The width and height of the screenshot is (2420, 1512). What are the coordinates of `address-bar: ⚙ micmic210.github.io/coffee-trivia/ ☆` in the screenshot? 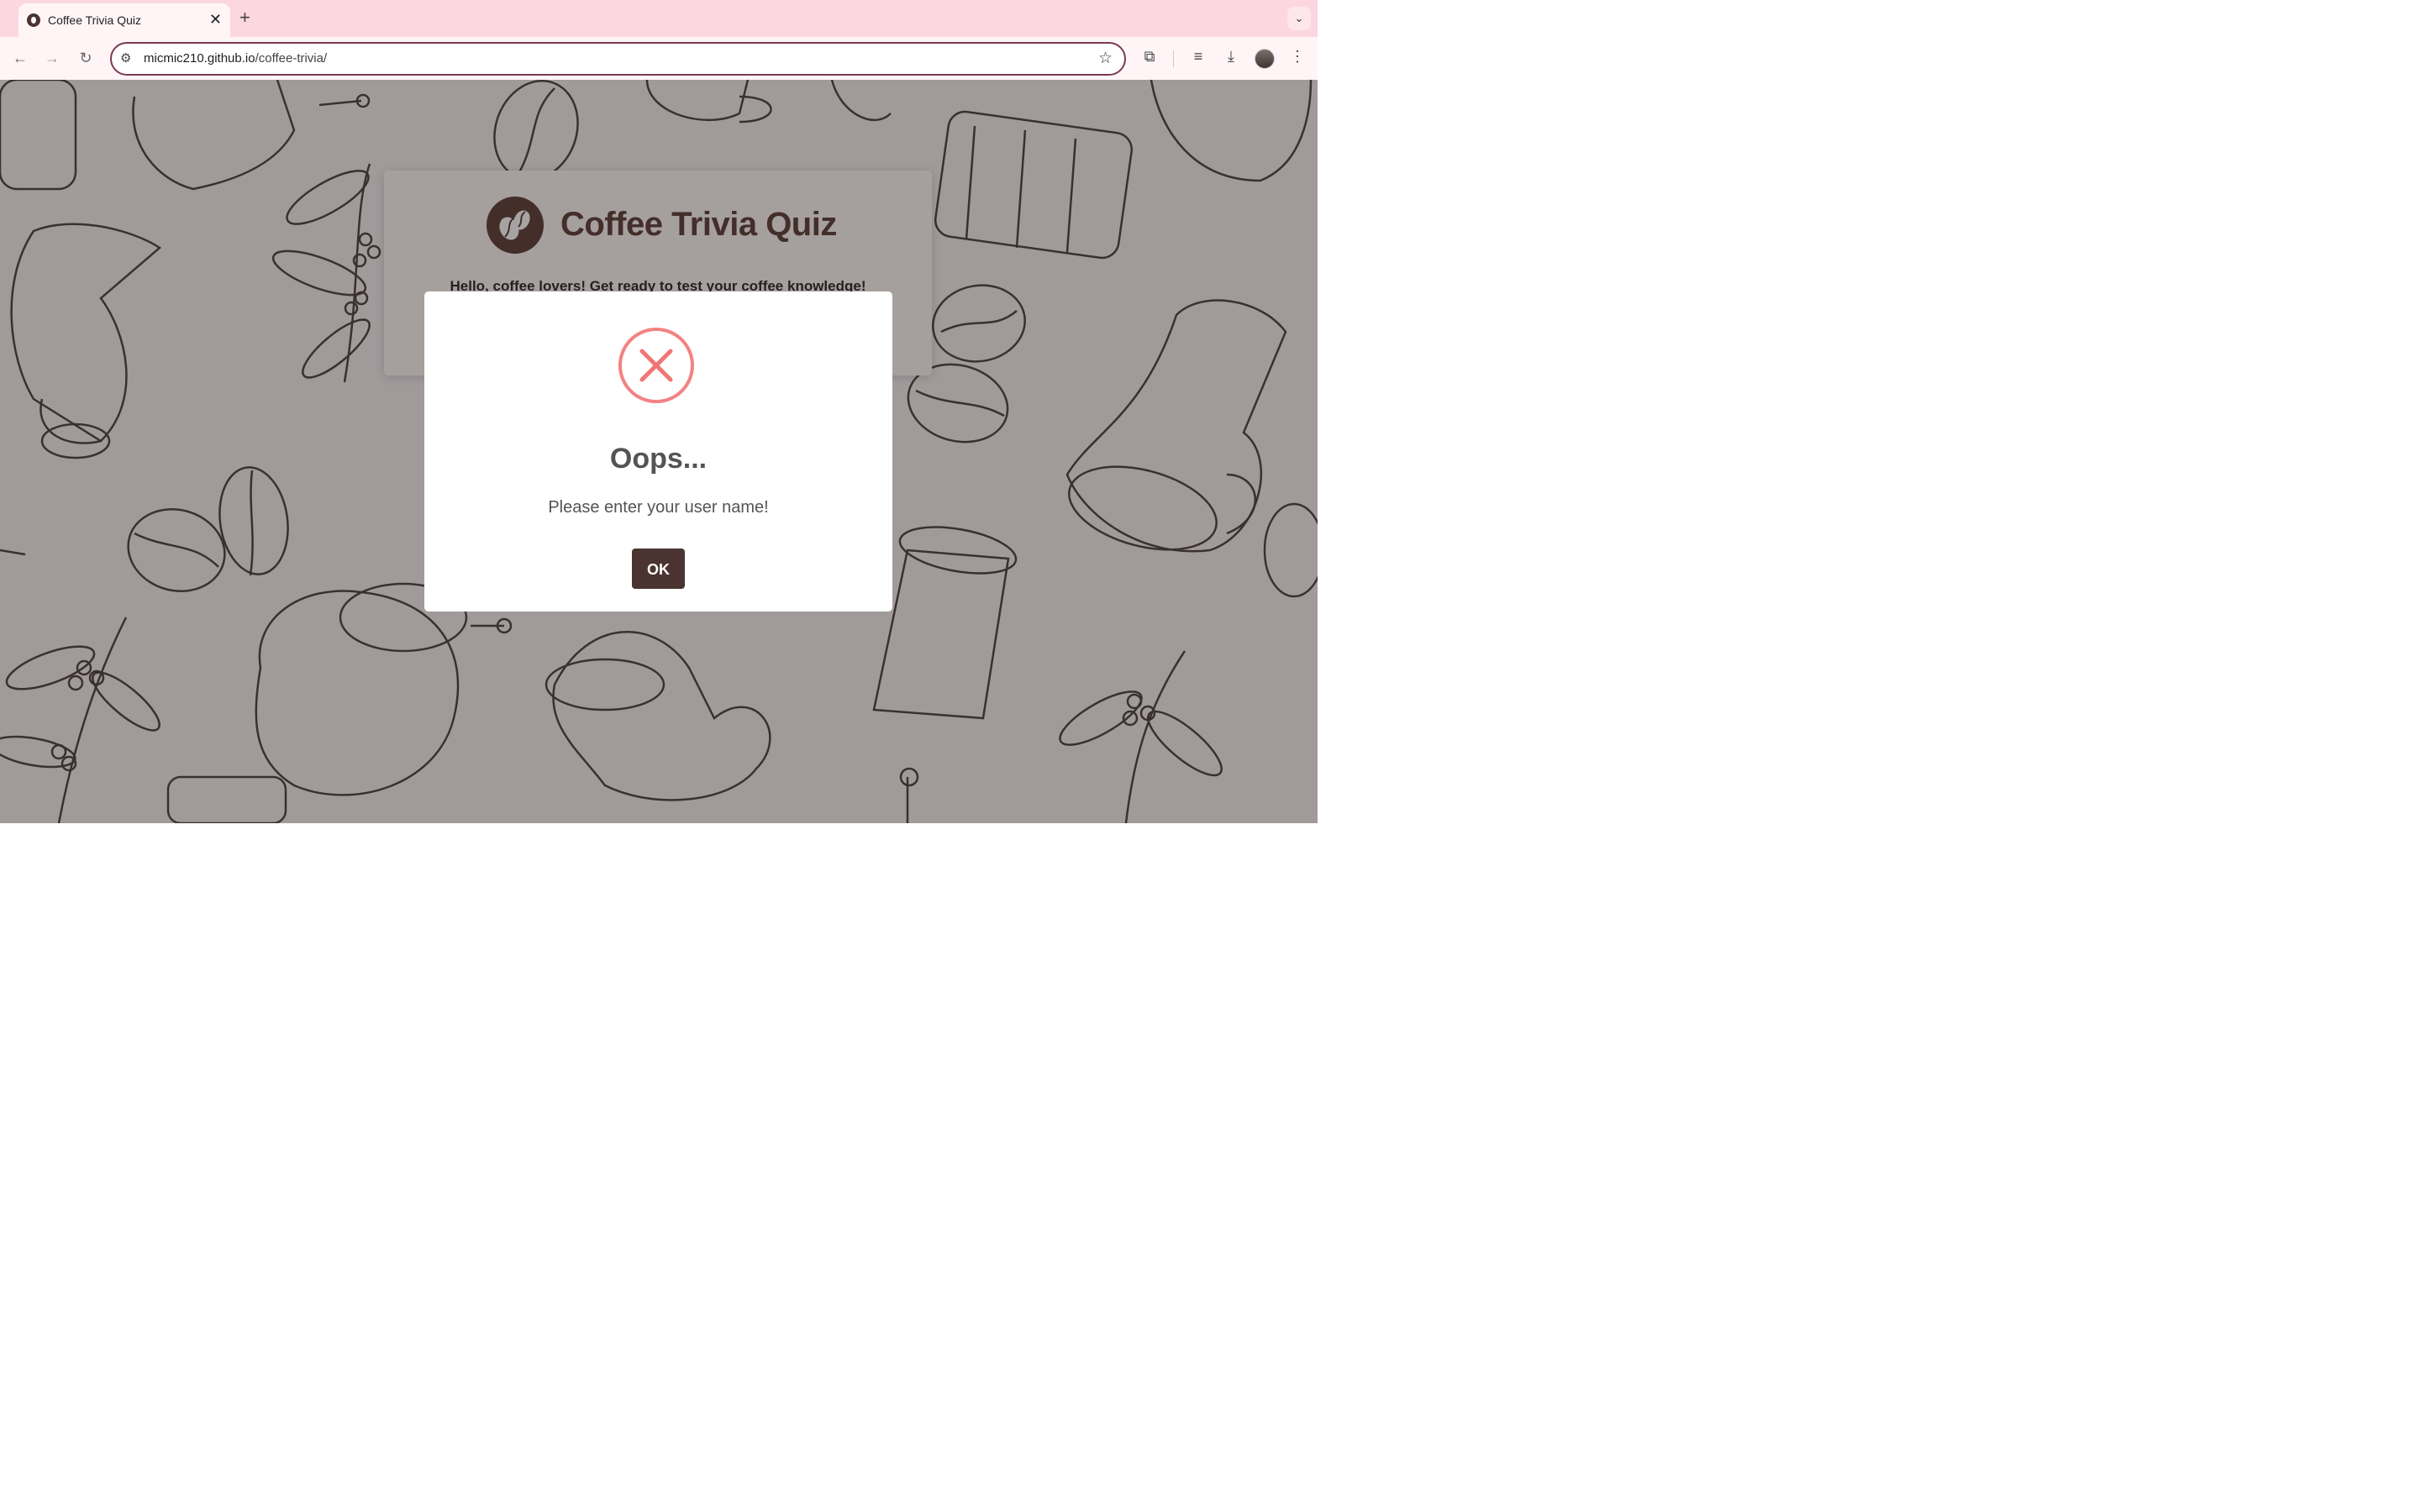 It's located at (618, 59).